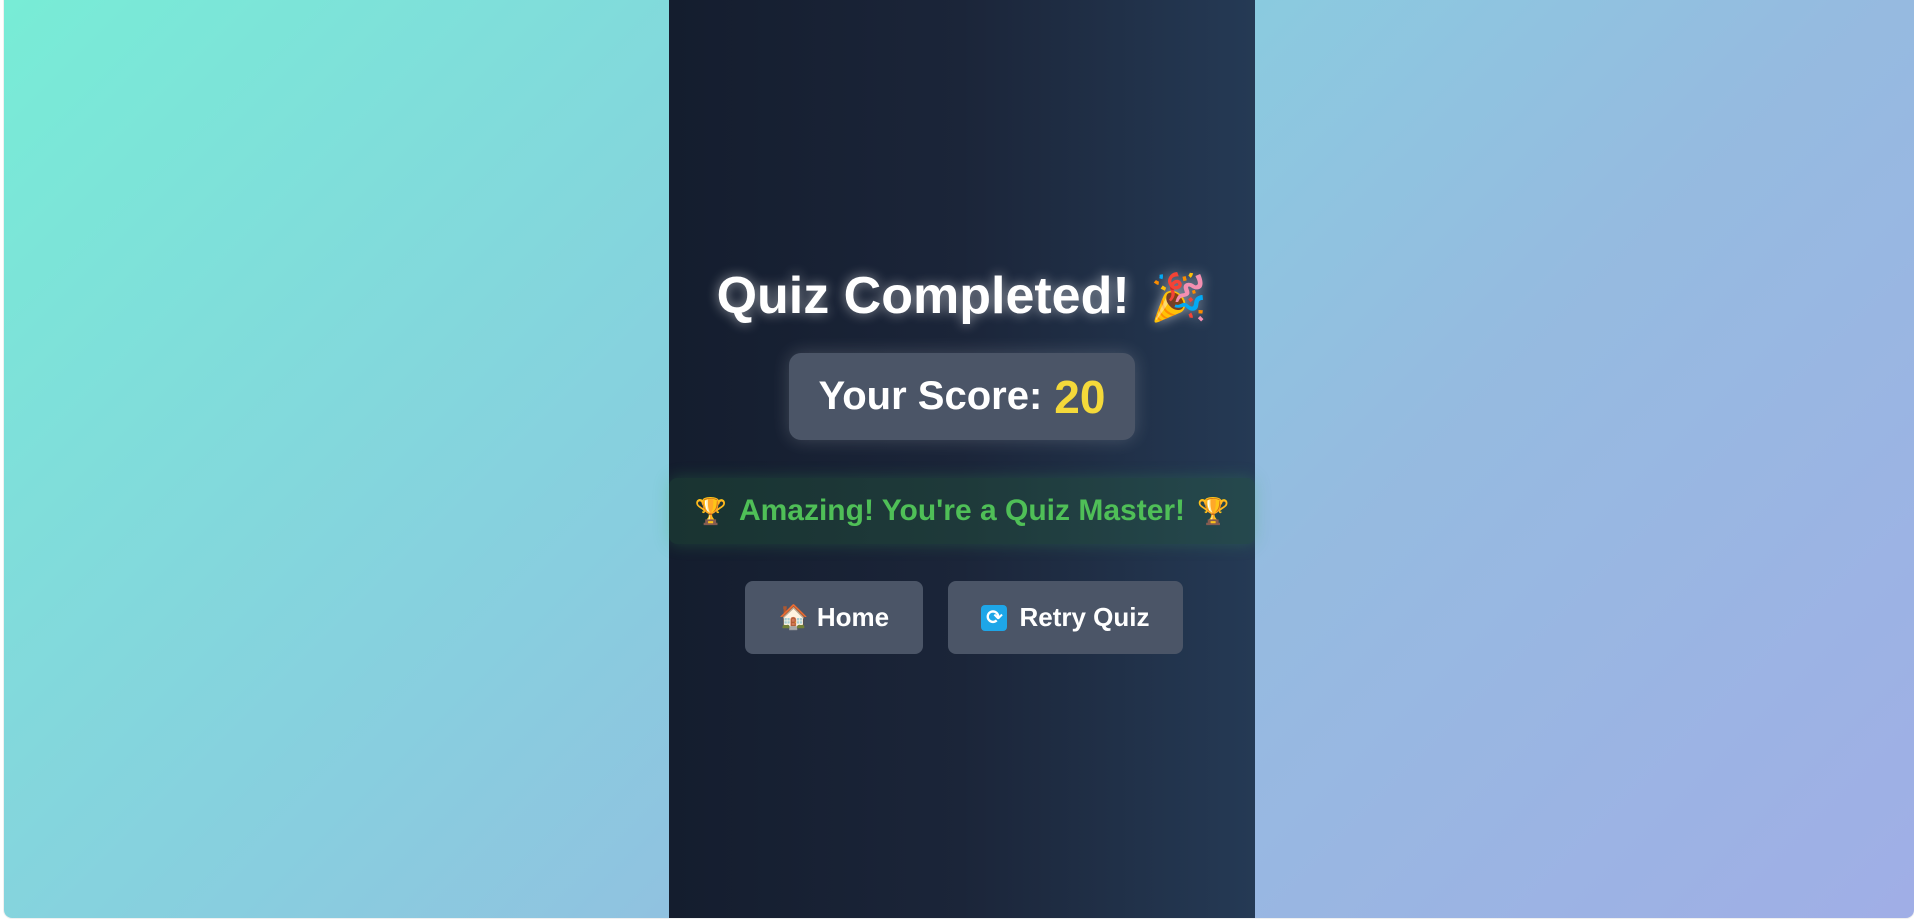  What do you see at coordinates (1080, 396) in the screenshot?
I see `score-value: 20` at bounding box center [1080, 396].